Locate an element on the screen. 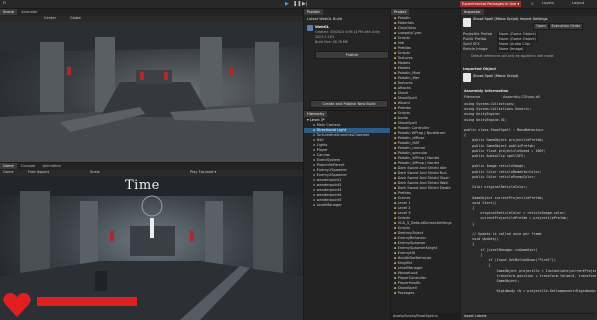 The image size is (597, 320). scene-name: Level 3* is located at coordinates (317, 120).